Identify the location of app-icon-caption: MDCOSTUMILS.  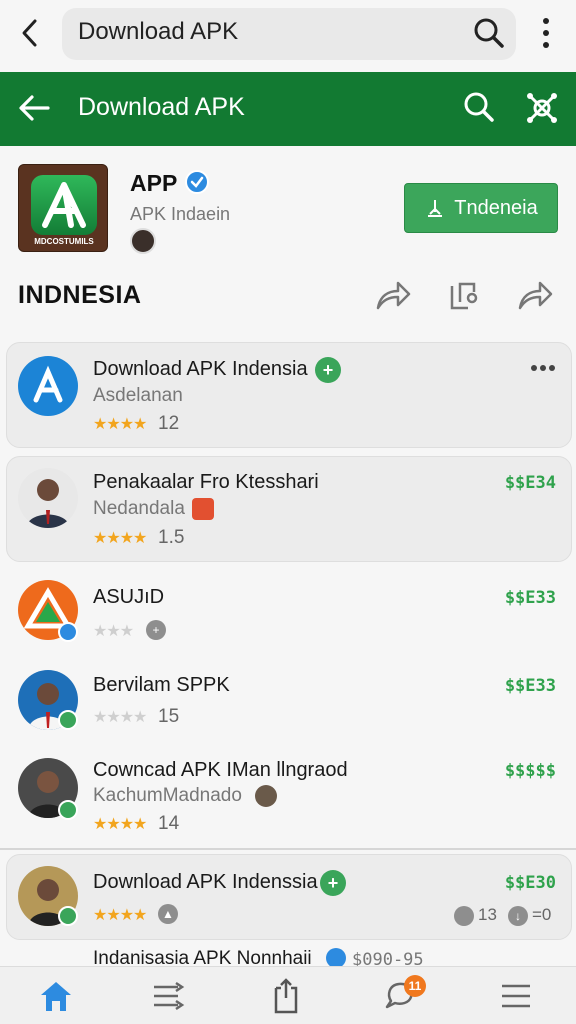
(64, 241).